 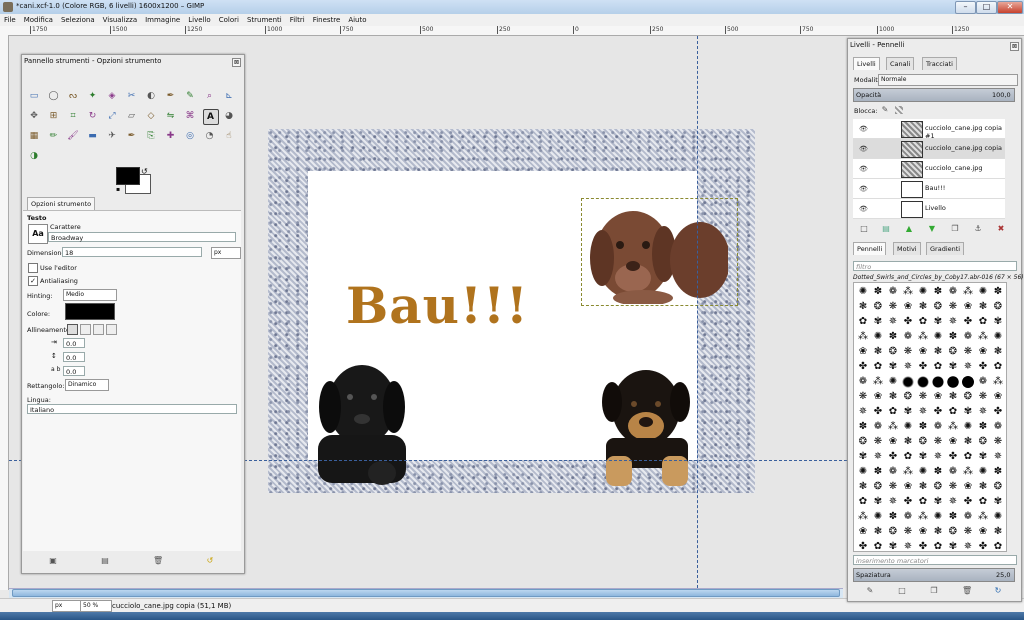 I want to click on delete-brush-icon: 🗑, so click(x=967, y=591).